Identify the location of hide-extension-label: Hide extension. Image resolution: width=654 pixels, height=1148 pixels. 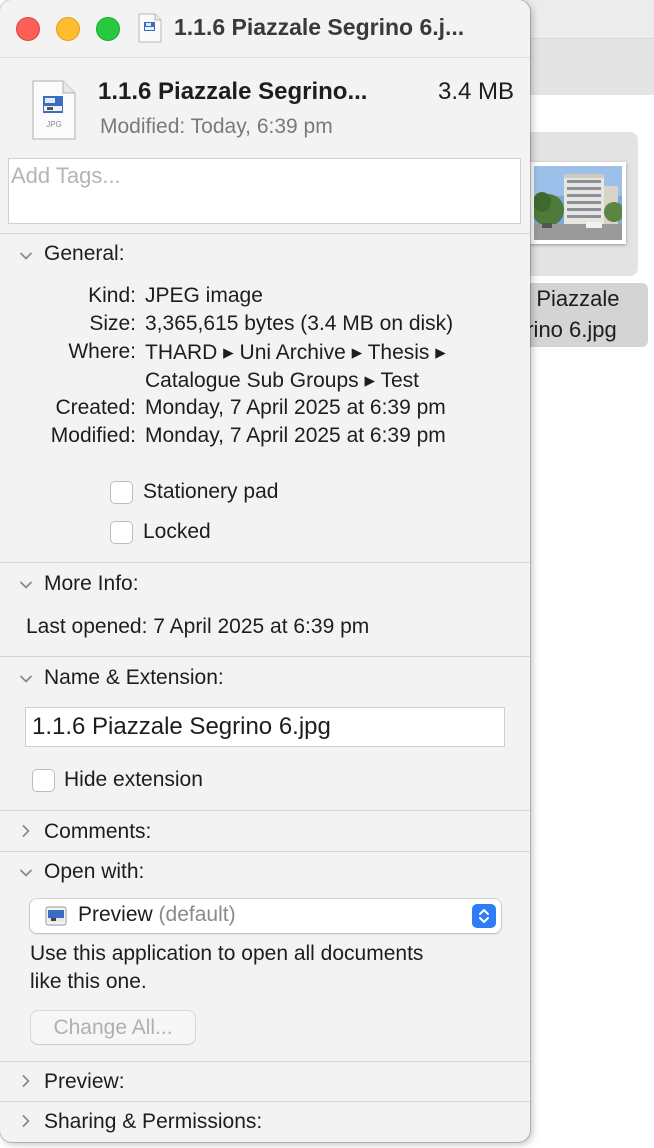
(133, 779).